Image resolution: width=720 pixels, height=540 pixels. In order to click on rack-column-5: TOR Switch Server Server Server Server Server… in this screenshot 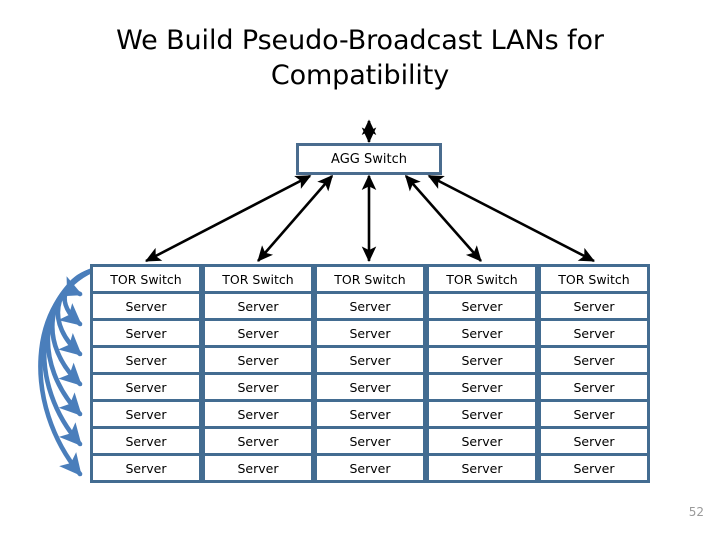, I will do `click(594, 373)`.